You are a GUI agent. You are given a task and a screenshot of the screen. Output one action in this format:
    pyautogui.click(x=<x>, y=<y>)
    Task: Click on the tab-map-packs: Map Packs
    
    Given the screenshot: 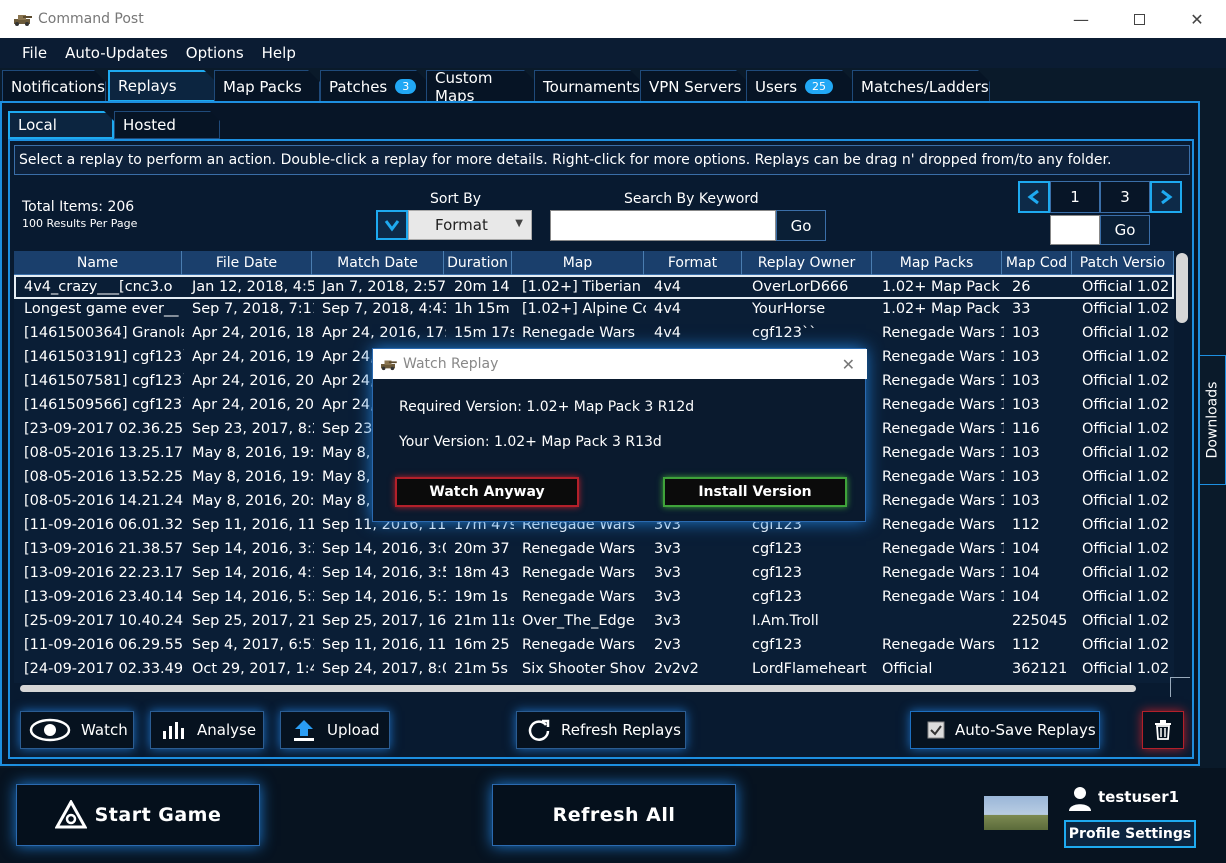 What is the action you would take?
    pyautogui.click(x=267, y=86)
    